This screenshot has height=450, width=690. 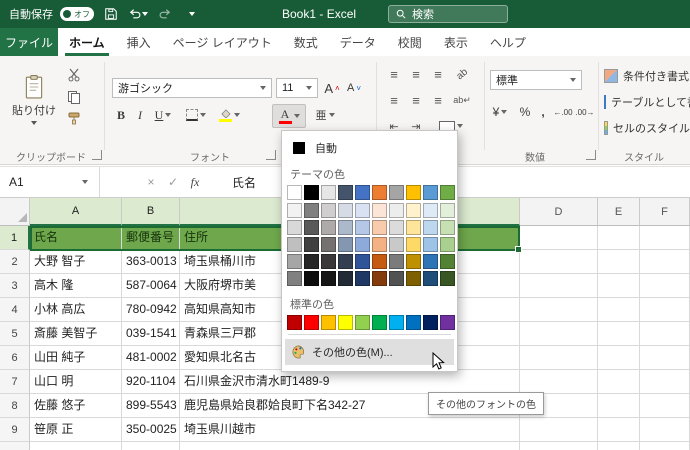 I want to click on comma-style-button: ,, so click(x=543, y=112).